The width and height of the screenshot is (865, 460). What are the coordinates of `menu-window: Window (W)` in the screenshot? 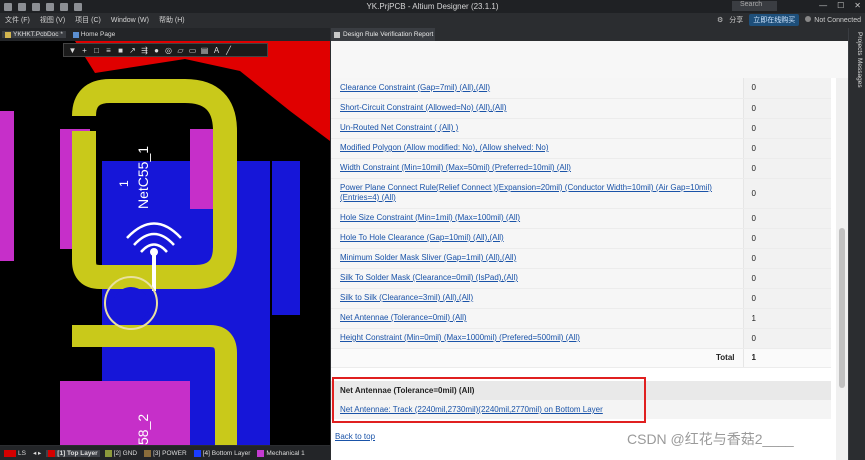 It's located at (130, 20).